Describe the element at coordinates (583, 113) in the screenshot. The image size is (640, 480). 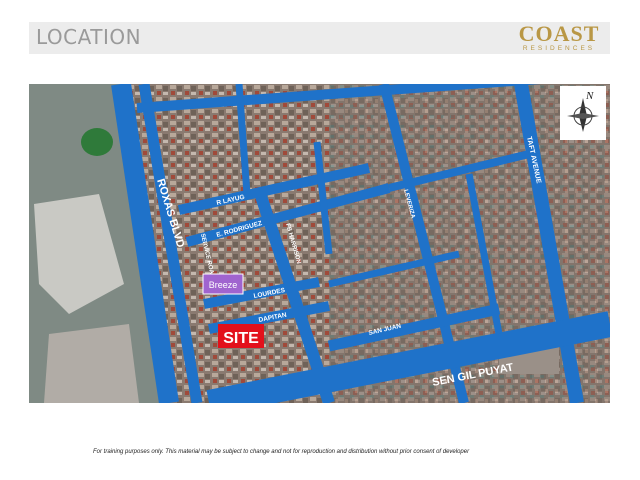
I see `compass-rose: N` at that location.